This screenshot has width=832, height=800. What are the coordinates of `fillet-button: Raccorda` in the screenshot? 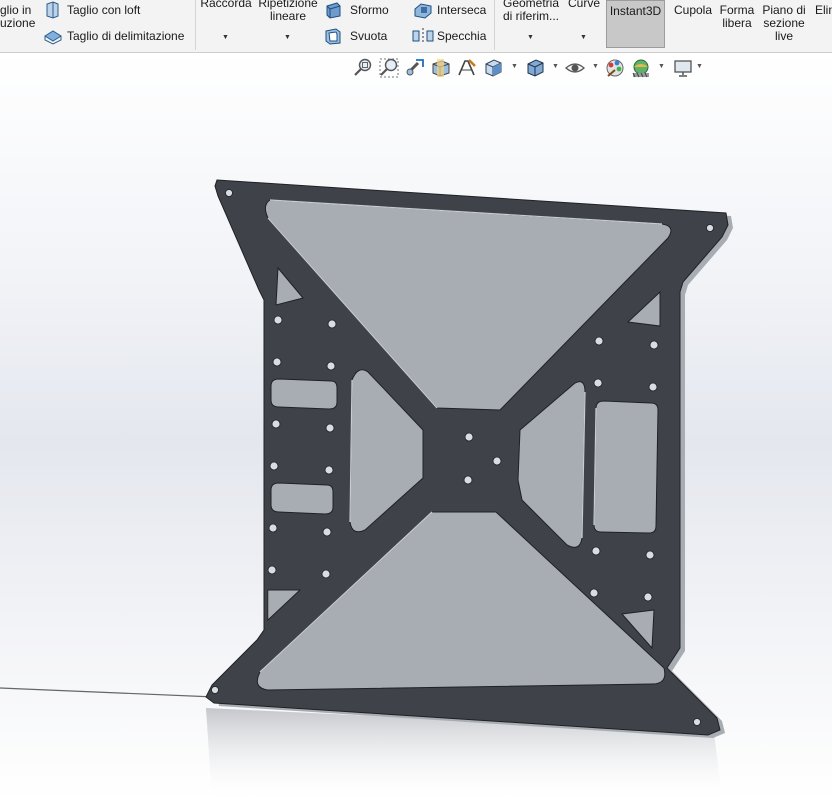 It's located at (226, 5).